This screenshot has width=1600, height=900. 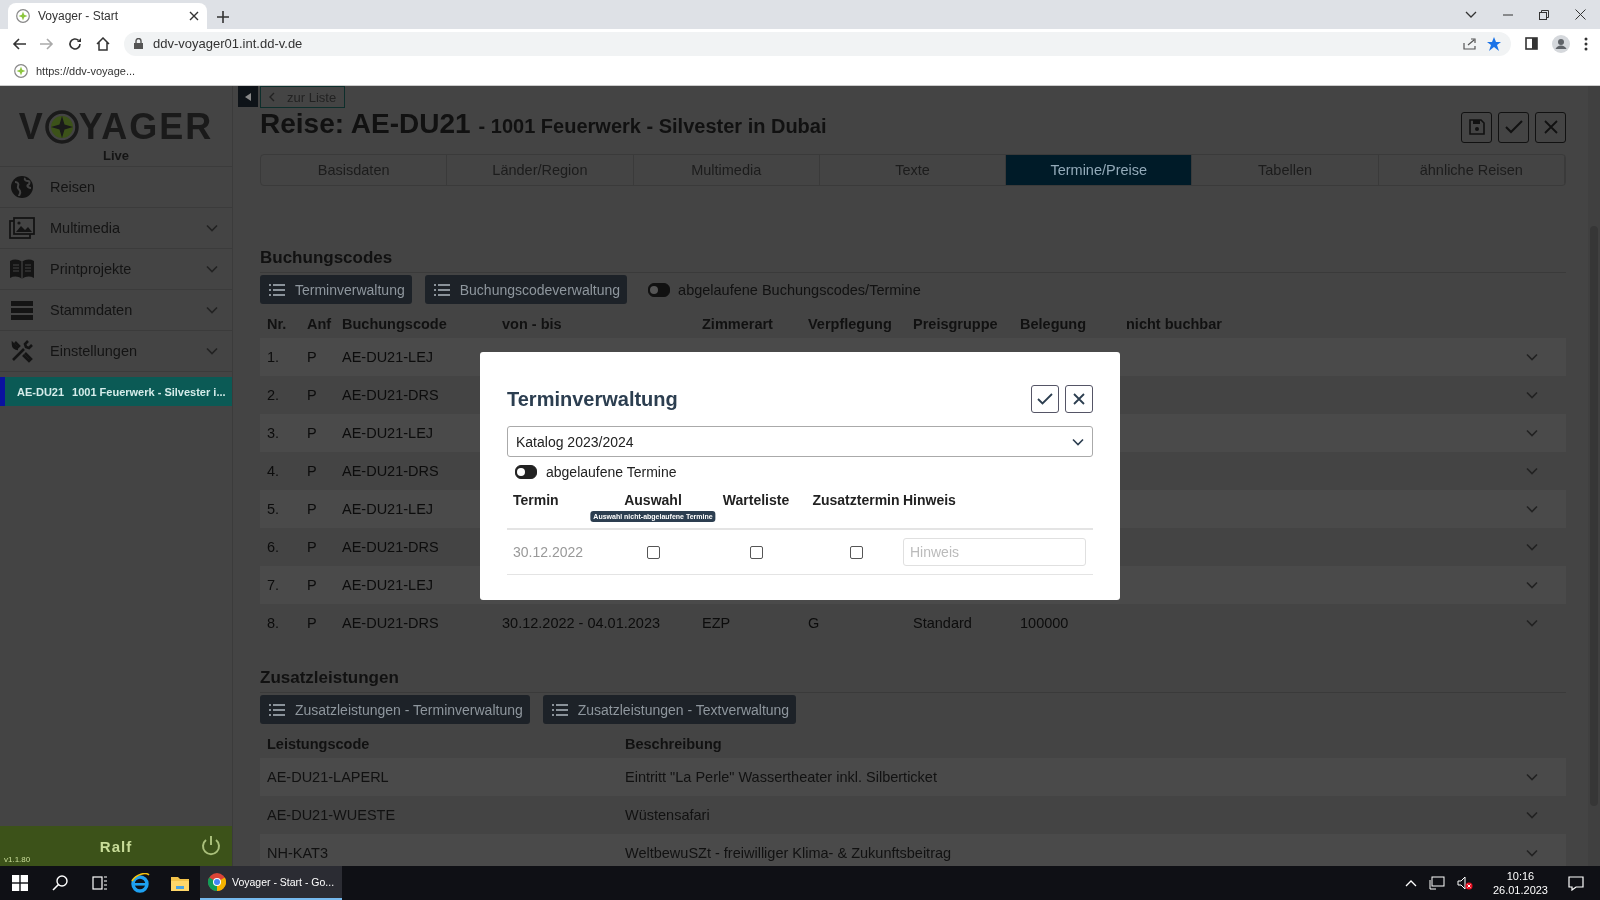 I want to click on network-icon, so click(x=1436, y=883).